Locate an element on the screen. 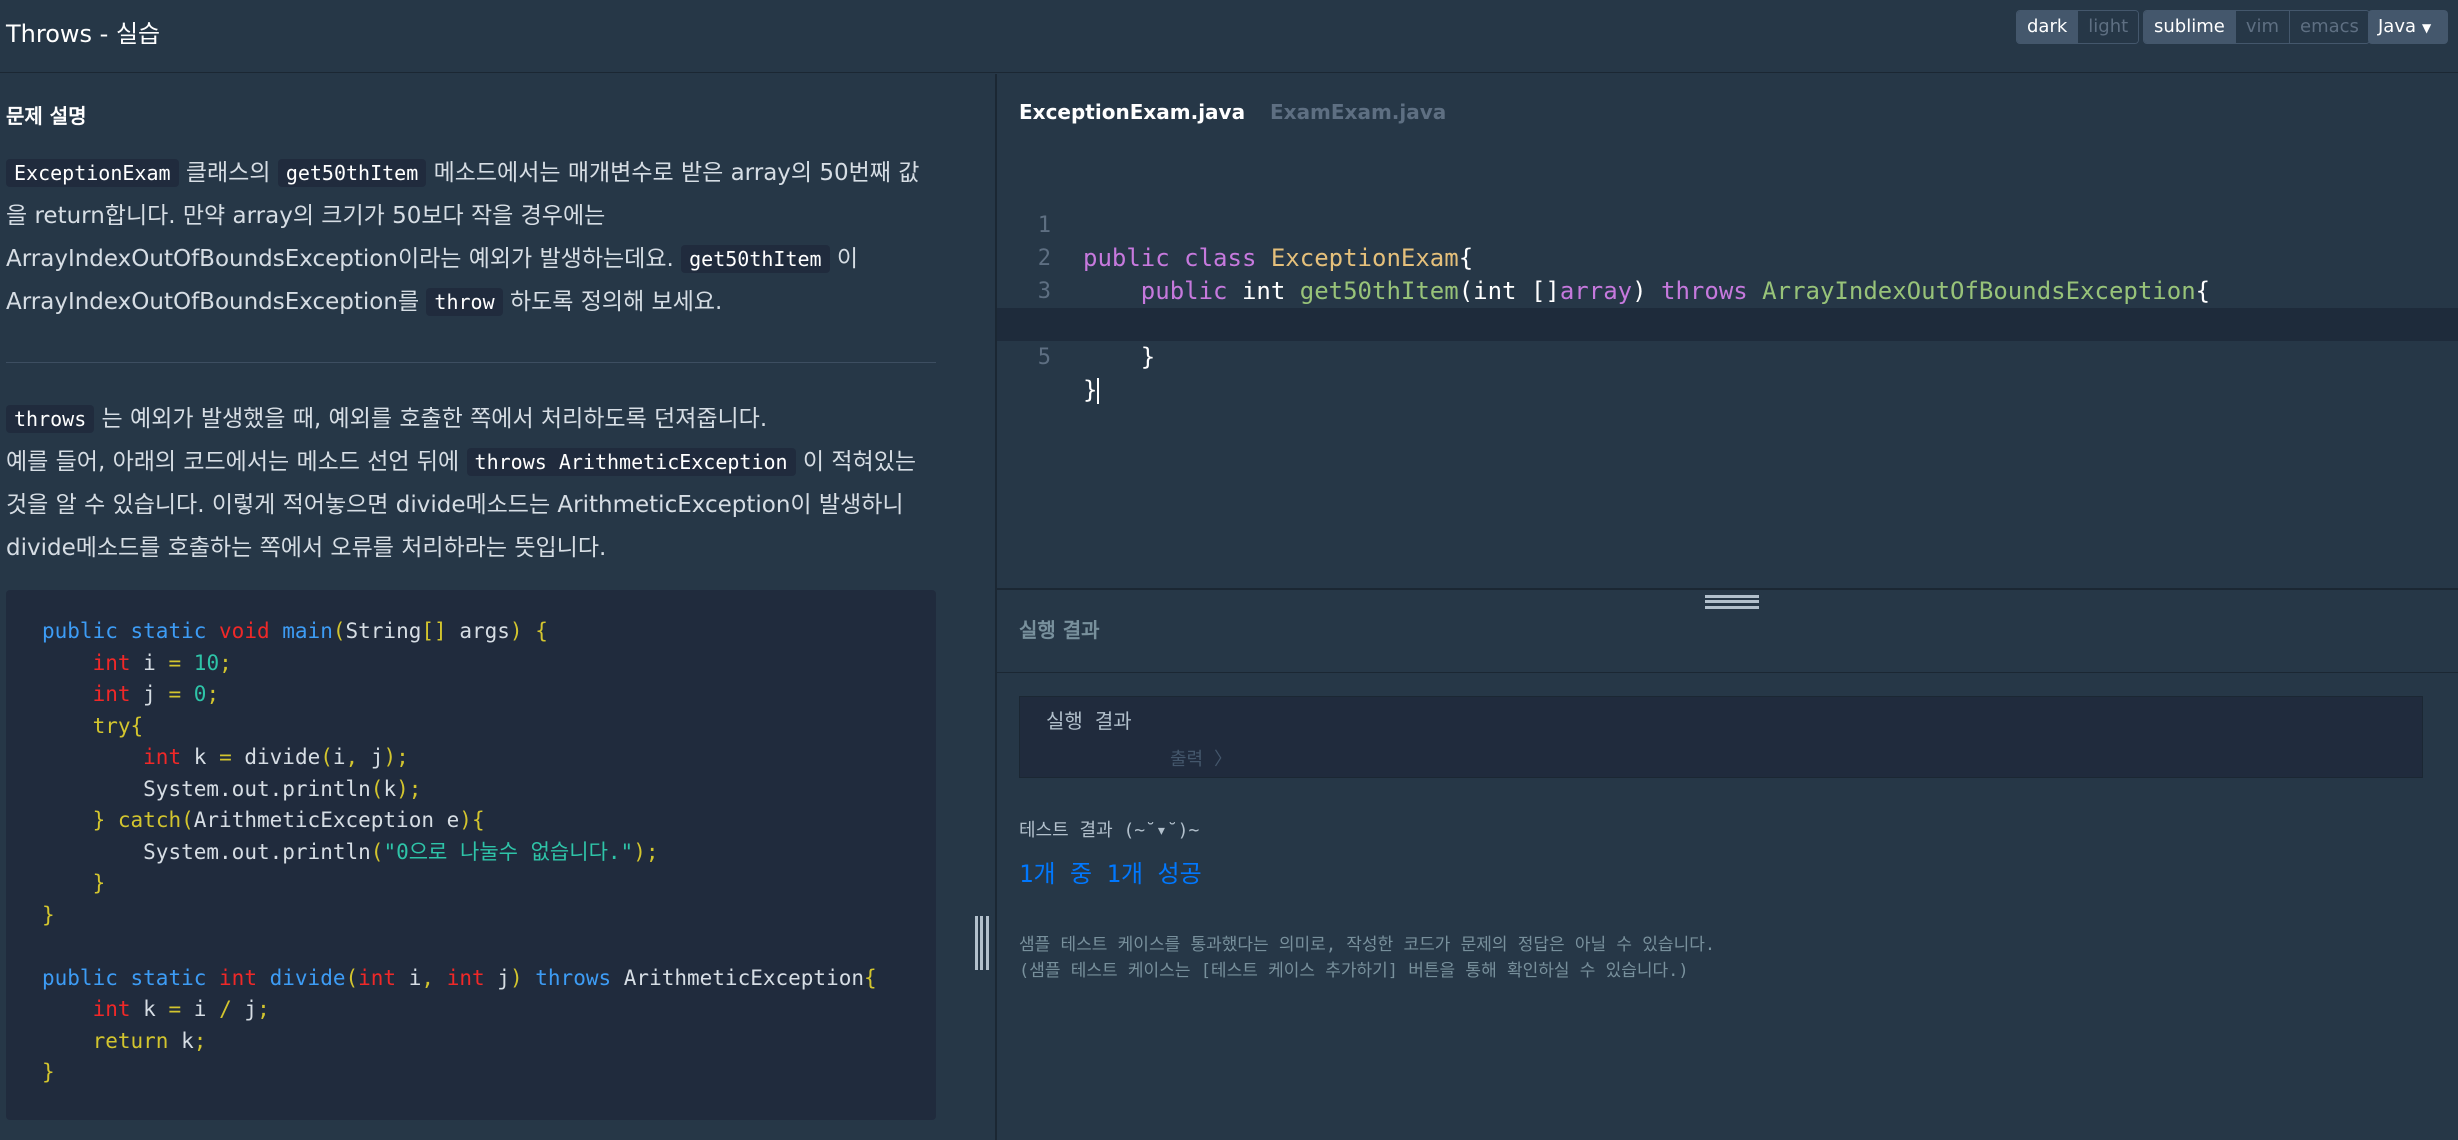  text: 클래스의 is located at coordinates (228, 173).